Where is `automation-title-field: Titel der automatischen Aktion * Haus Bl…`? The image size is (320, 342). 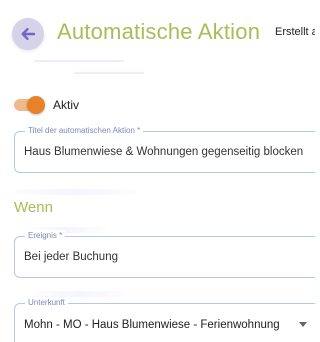 automation-title-field: Titel der automatischen Aktion * Haus Bl… is located at coordinates (164, 149).